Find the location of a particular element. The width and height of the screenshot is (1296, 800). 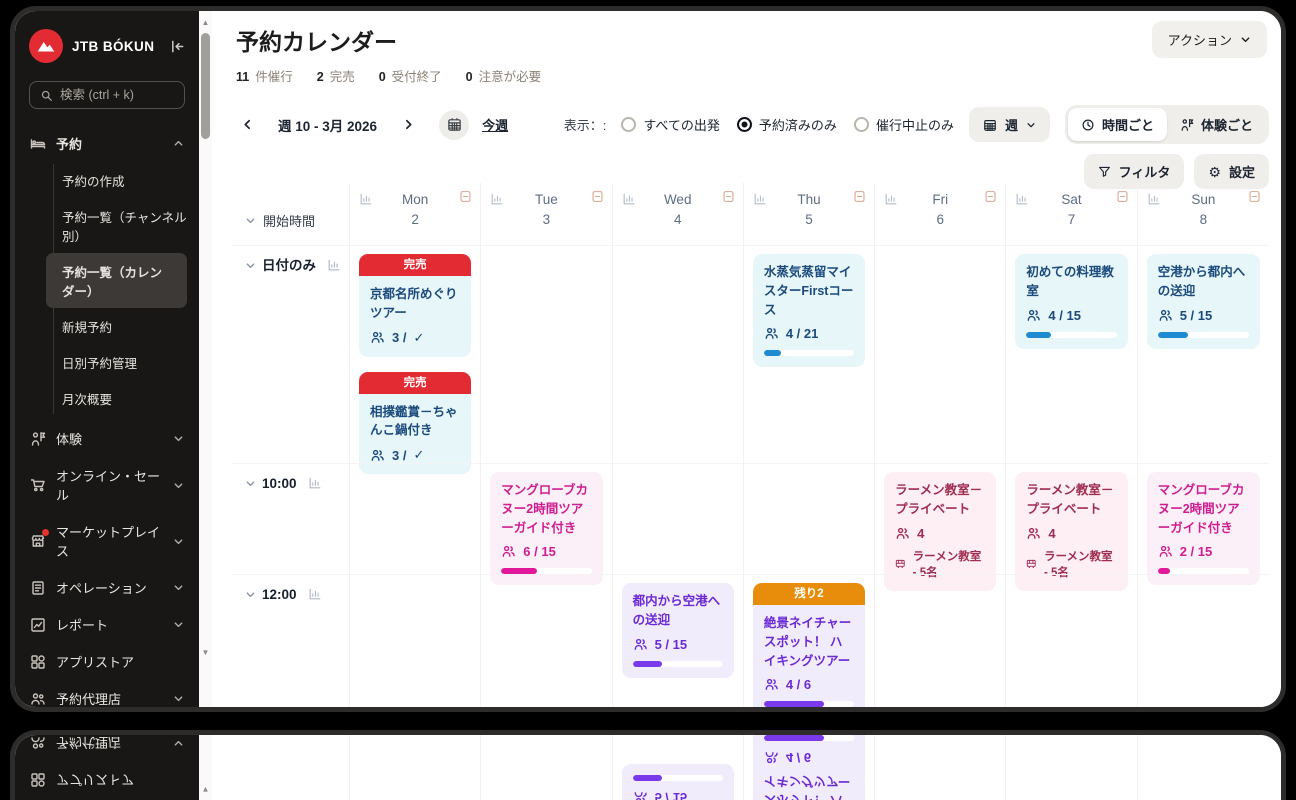

radio-all-departures: すべての出発 is located at coordinates (670, 124).